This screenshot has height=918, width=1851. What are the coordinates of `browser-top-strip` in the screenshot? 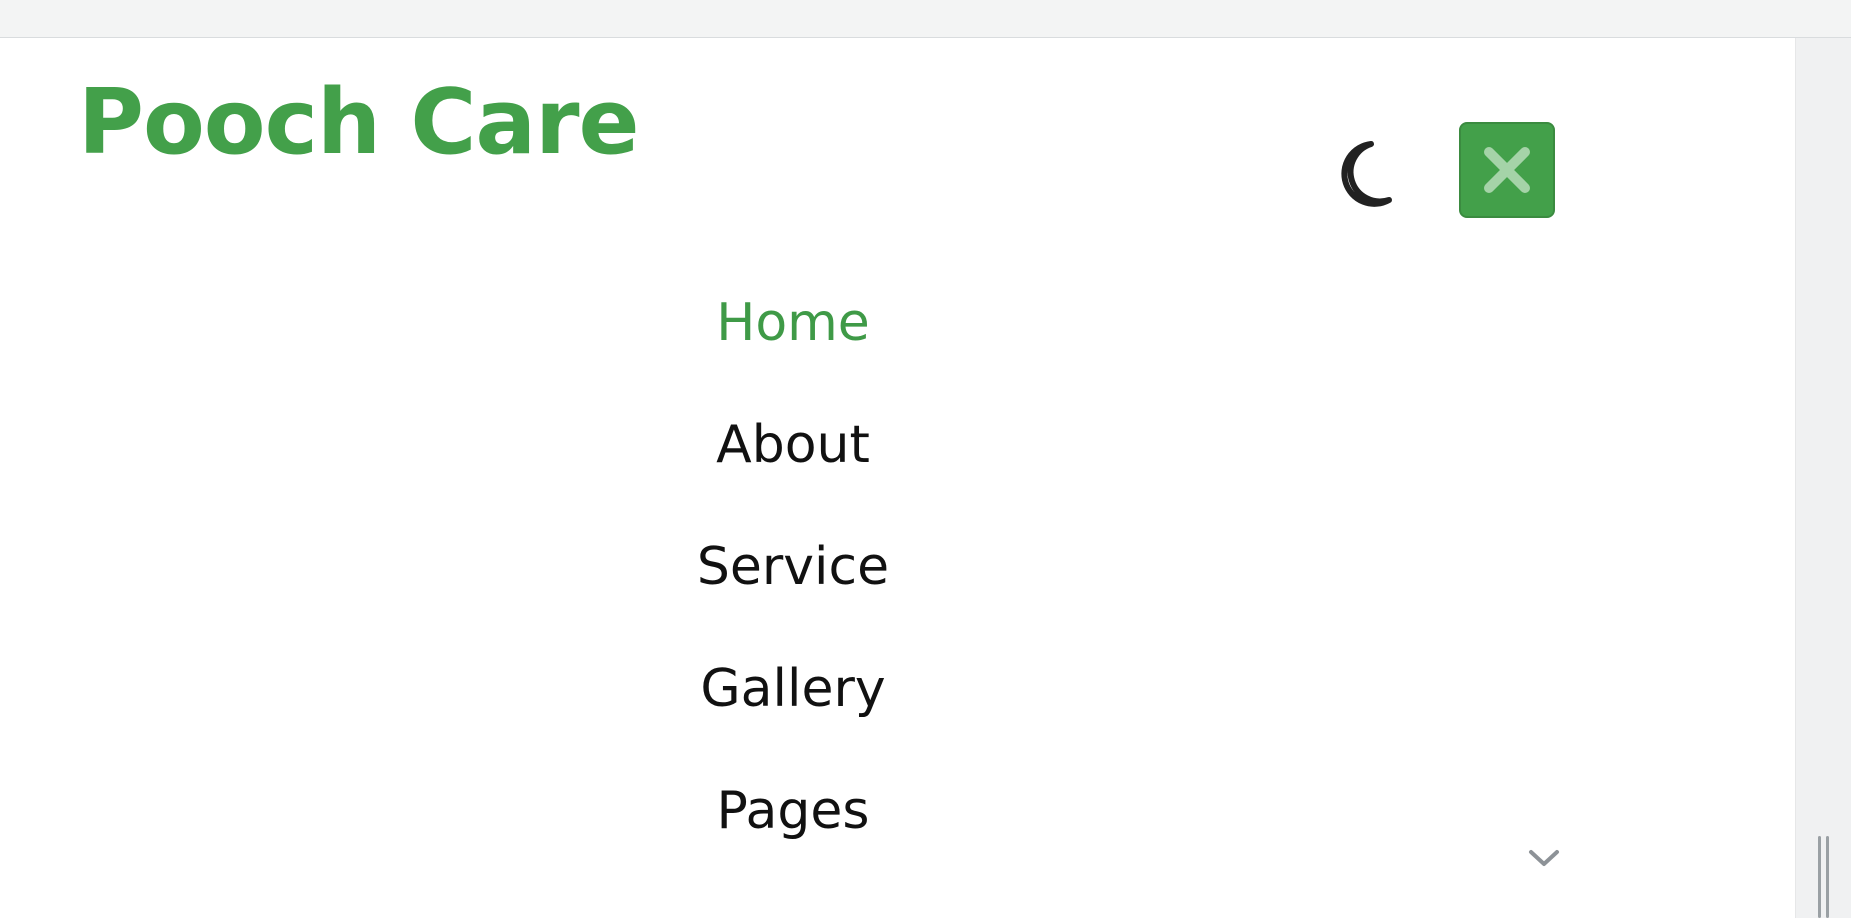 It's located at (925, 19).